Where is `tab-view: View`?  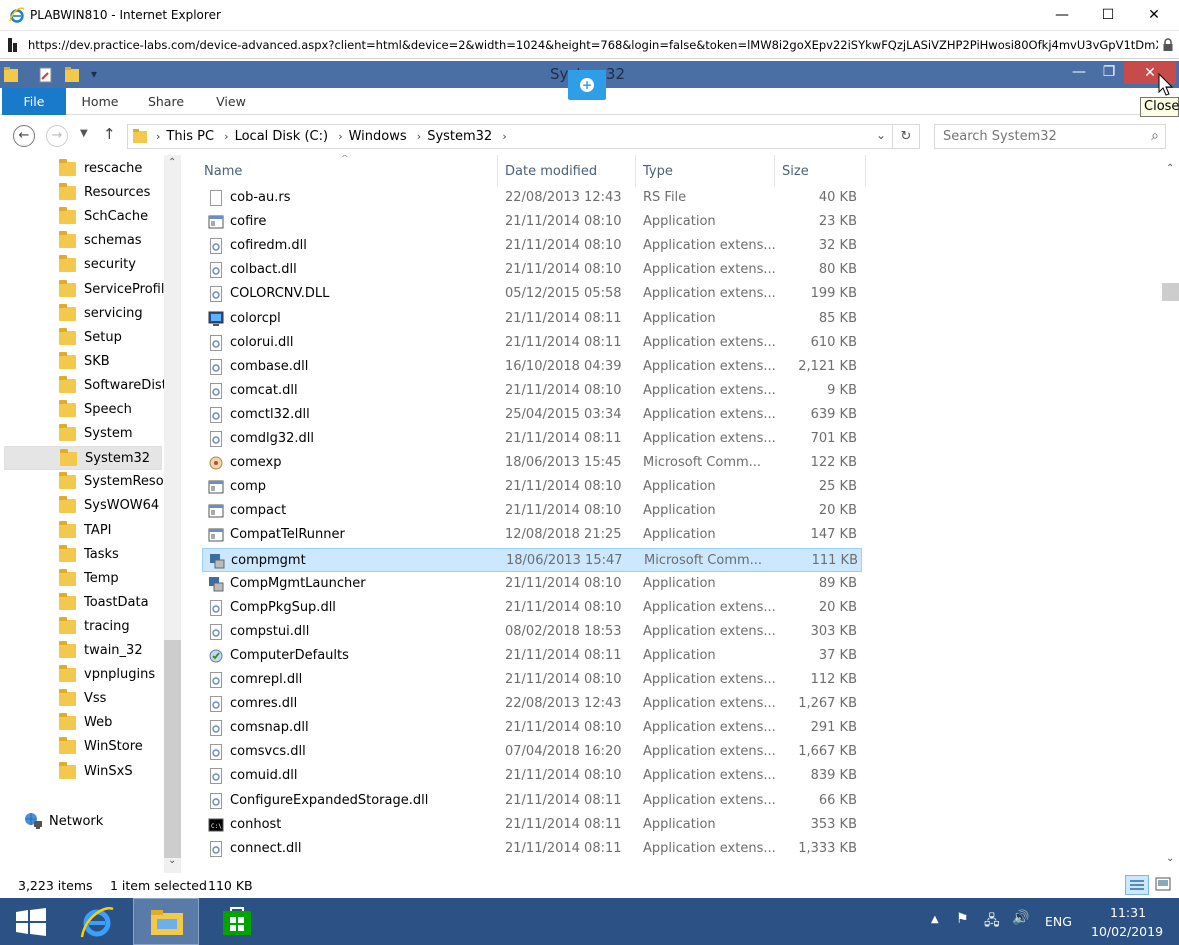 tab-view: View is located at coordinates (231, 101).